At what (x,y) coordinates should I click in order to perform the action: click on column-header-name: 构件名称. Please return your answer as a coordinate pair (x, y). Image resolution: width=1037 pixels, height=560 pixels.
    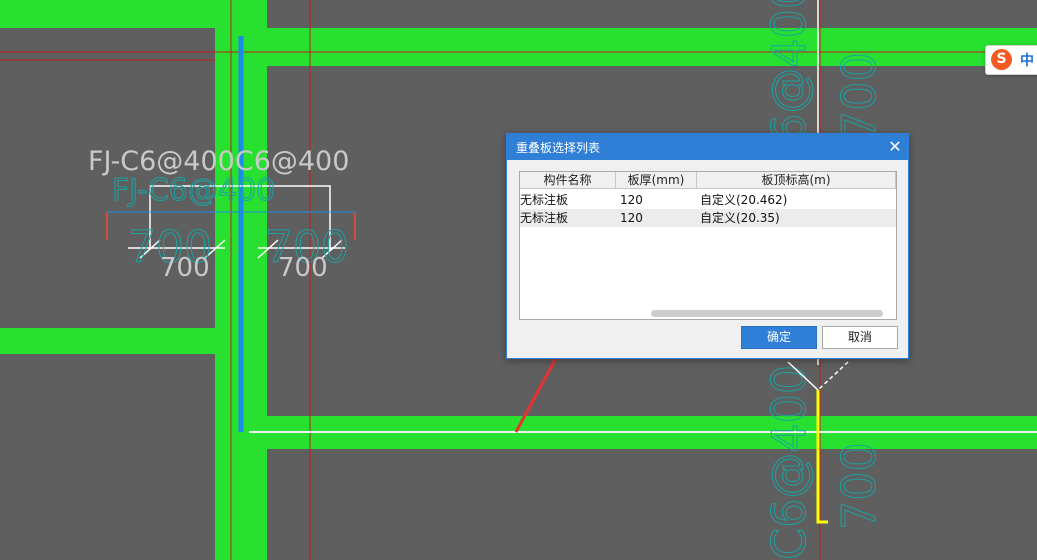
    Looking at the image, I should click on (568, 180).